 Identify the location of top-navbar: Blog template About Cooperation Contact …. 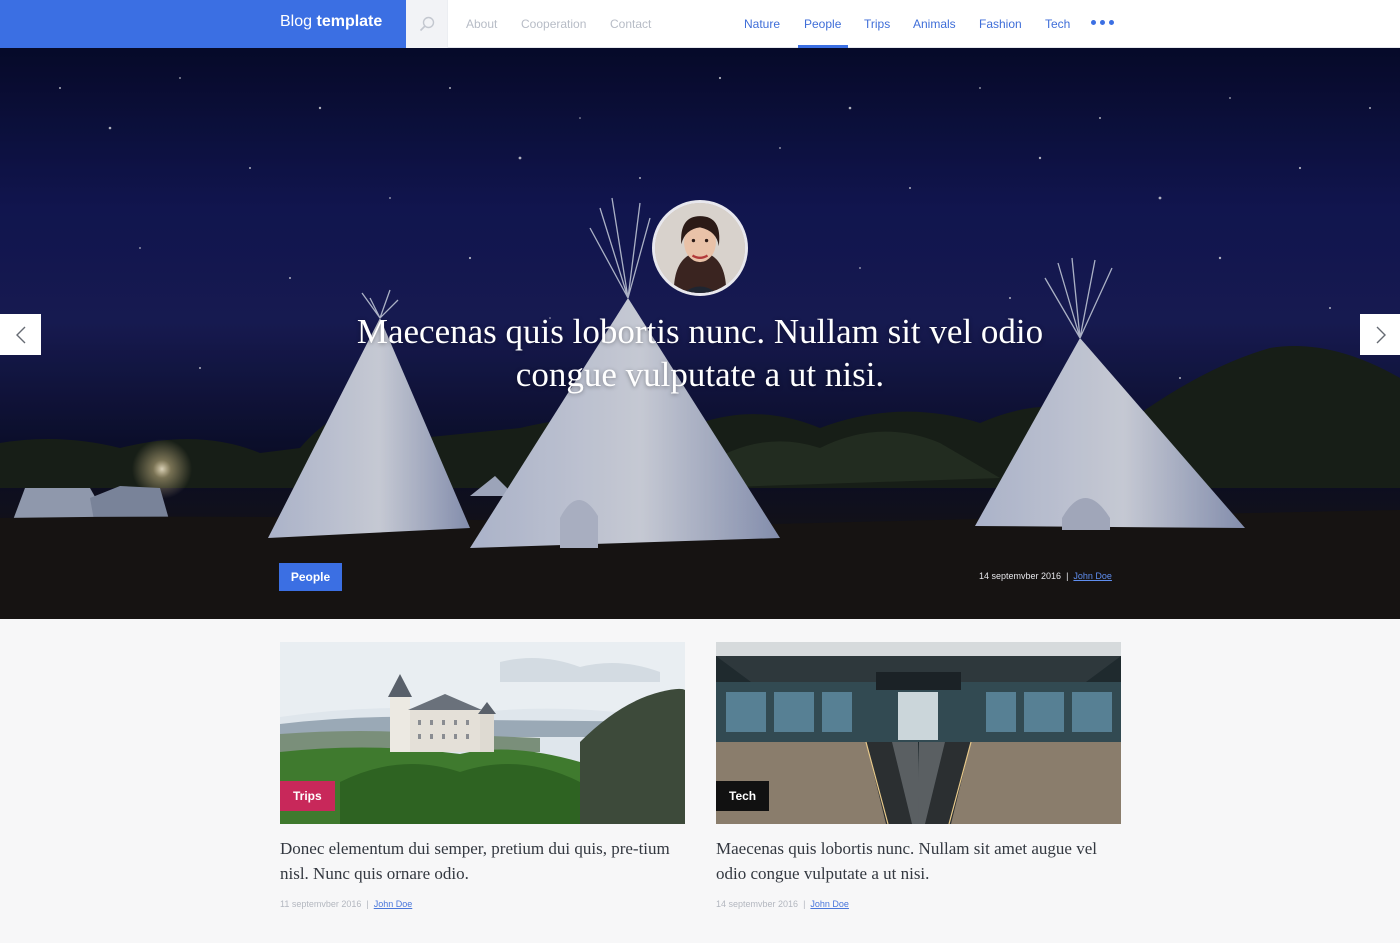
(700, 24).